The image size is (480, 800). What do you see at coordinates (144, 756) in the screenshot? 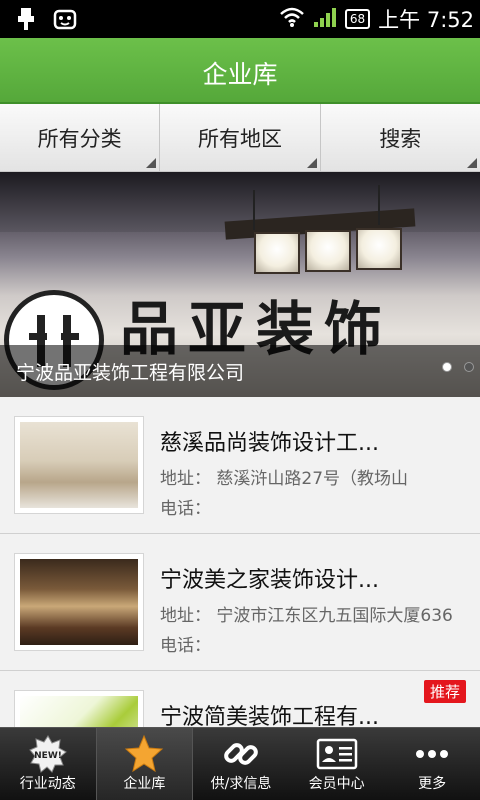
I see `star-icon` at bounding box center [144, 756].